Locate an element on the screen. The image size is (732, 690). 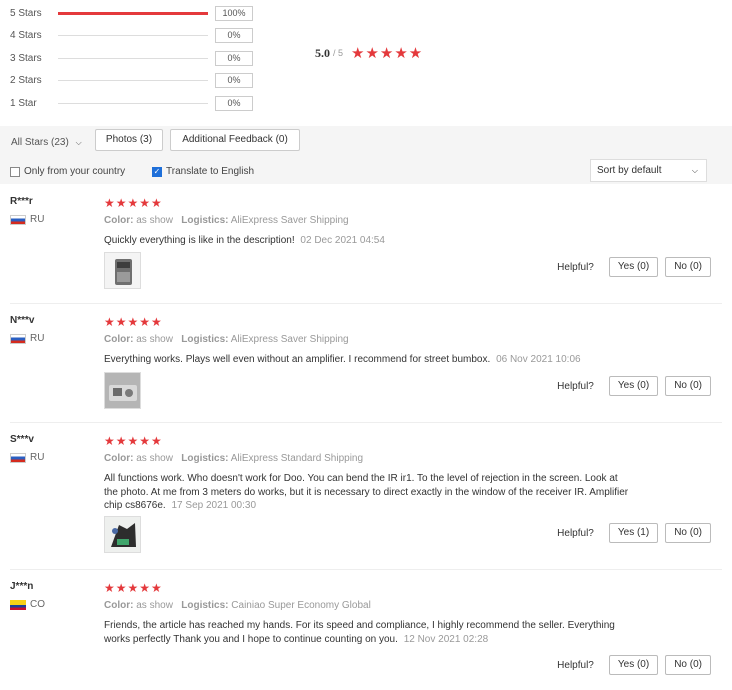
photos-filter-button: Photos (3) is located at coordinates (129, 140).